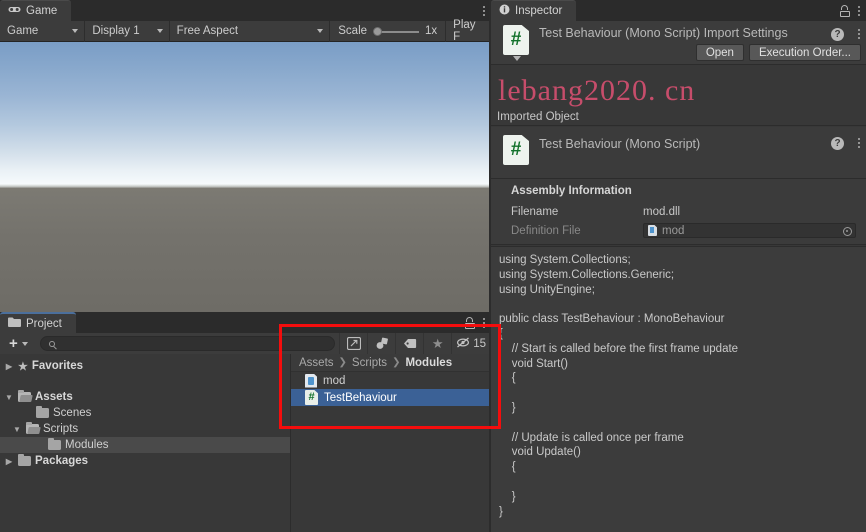  I want to click on tree-item-label: Scripts, so click(61, 429).